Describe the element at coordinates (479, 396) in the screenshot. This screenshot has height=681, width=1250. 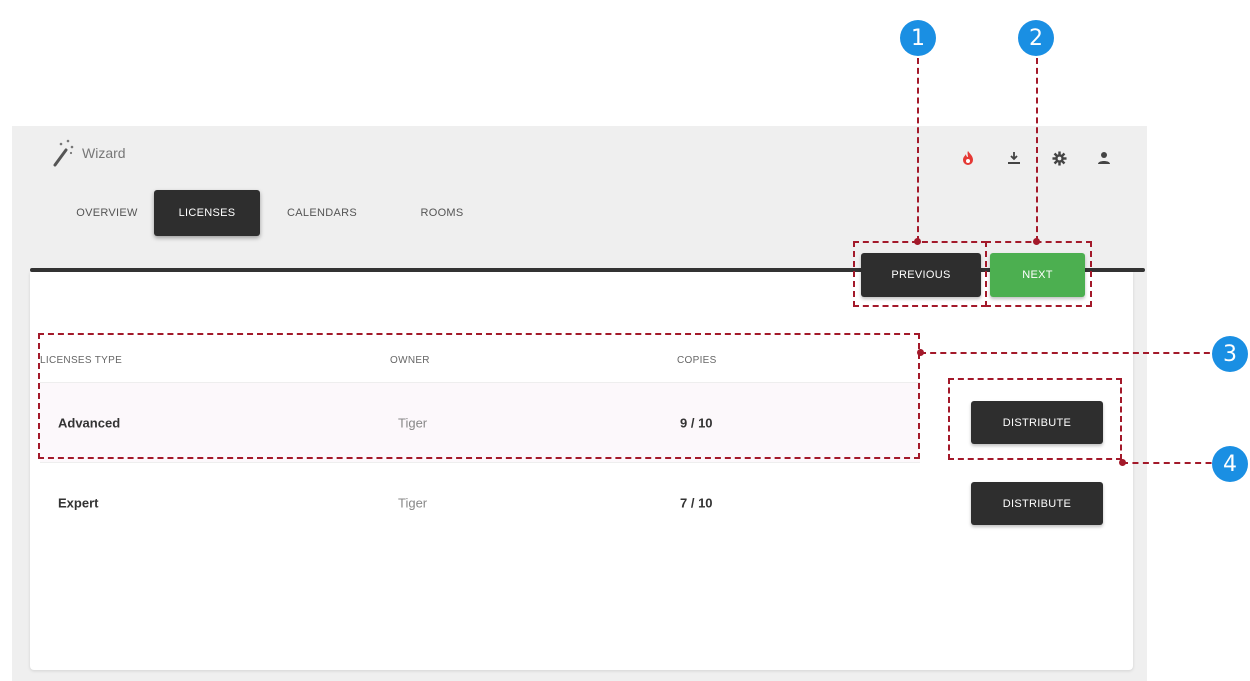
I see `annotation-box-table` at that location.